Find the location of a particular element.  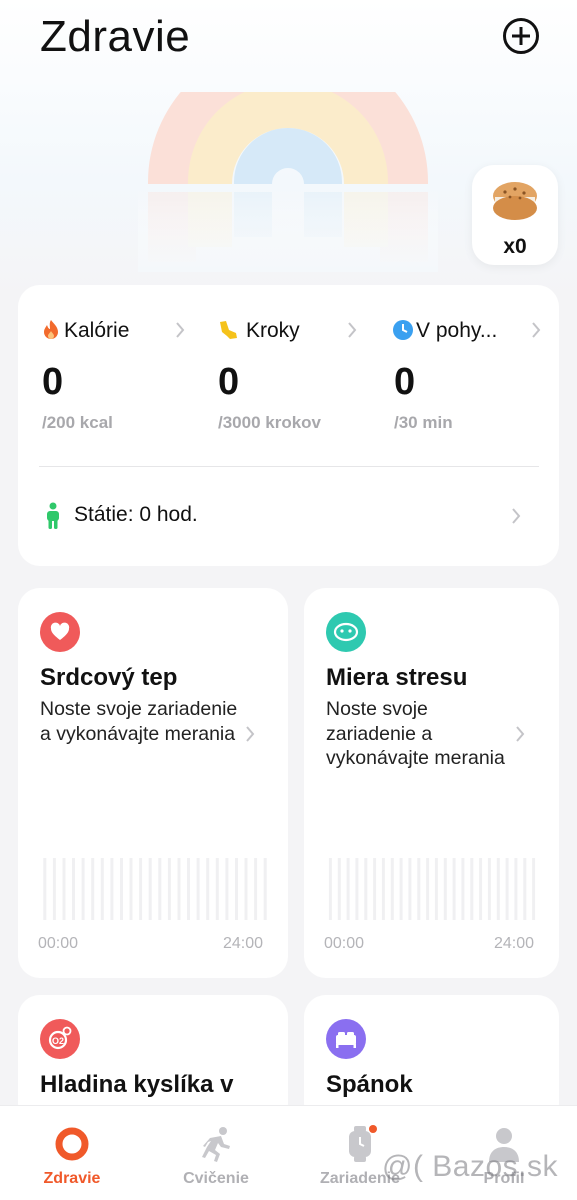

nav-item-exercise: Cvičenie is located at coordinates (216, 1153).